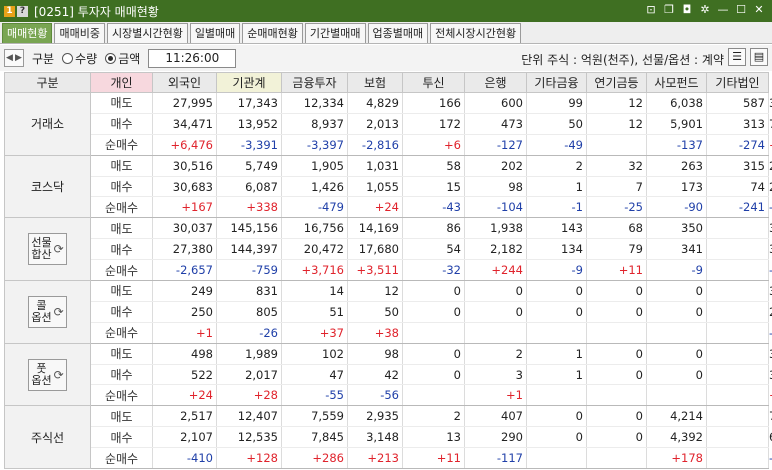  What do you see at coordinates (651, 10) in the screenshot?
I see `link-window-icon: ⊡` at bounding box center [651, 10].